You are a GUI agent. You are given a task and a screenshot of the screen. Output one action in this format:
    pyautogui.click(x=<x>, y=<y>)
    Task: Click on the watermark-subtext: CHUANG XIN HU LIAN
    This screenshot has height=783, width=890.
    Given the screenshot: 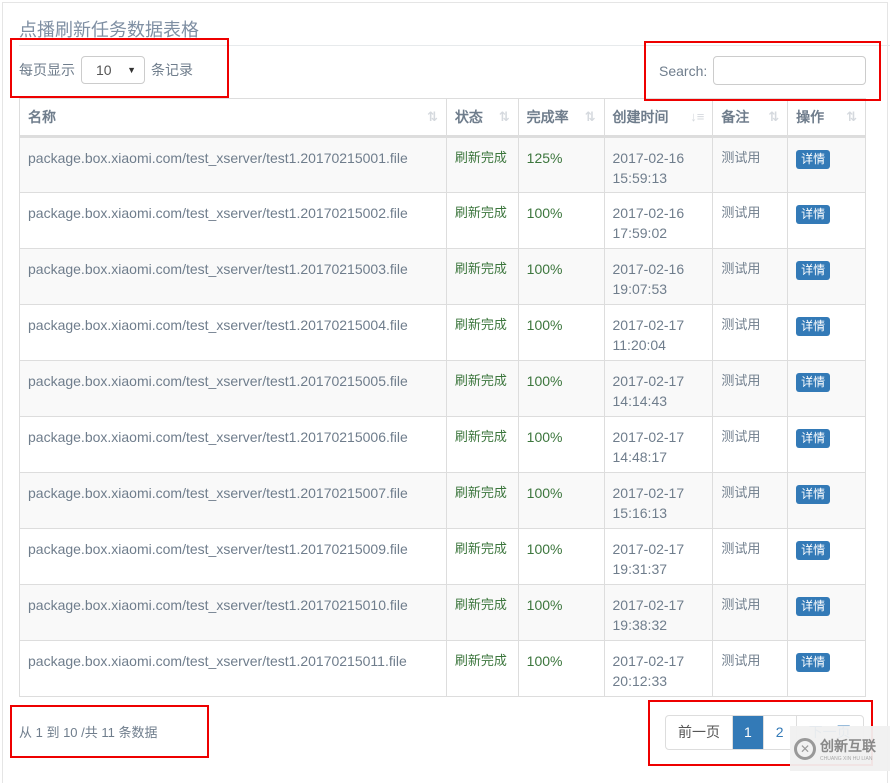 What is the action you would take?
    pyautogui.click(x=846, y=758)
    